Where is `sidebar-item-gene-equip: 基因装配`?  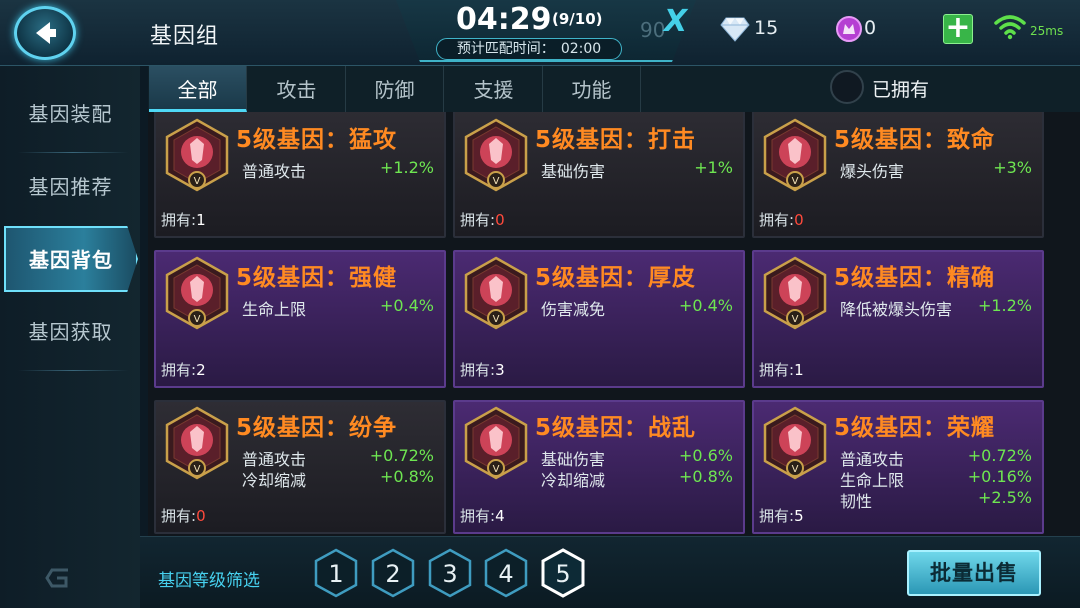
sidebar-item-gene-equip: 基因装配 is located at coordinates (70, 114).